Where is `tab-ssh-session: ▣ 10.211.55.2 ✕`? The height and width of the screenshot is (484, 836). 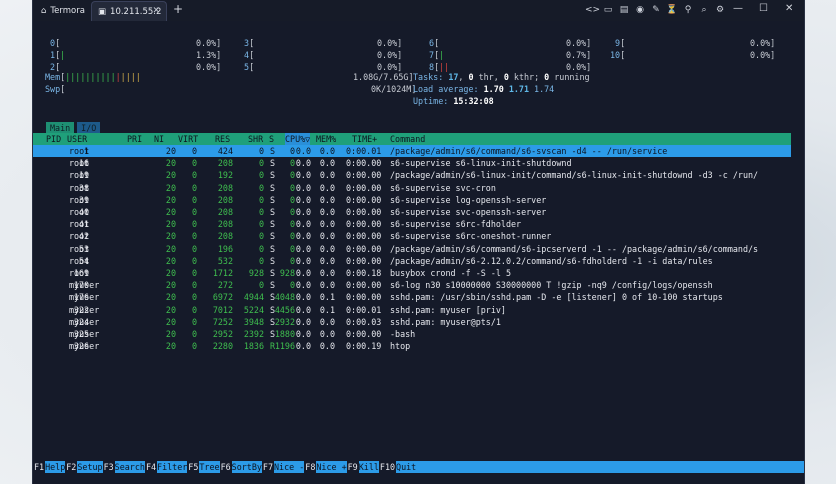 tab-ssh-session: ▣ 10.211.55.2 ✕ is located at coordinates (129, 11).